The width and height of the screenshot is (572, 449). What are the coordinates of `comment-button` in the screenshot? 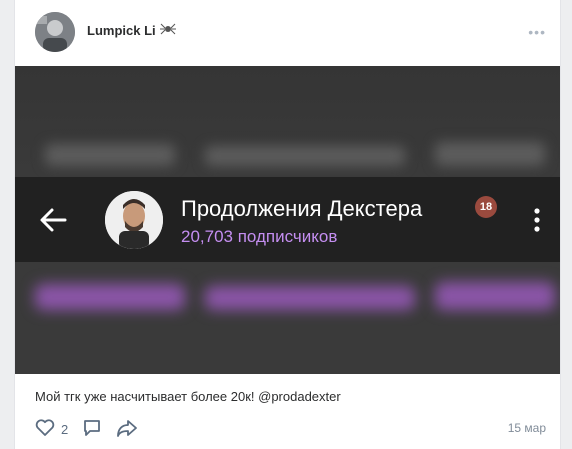 It's located at (92, 429).